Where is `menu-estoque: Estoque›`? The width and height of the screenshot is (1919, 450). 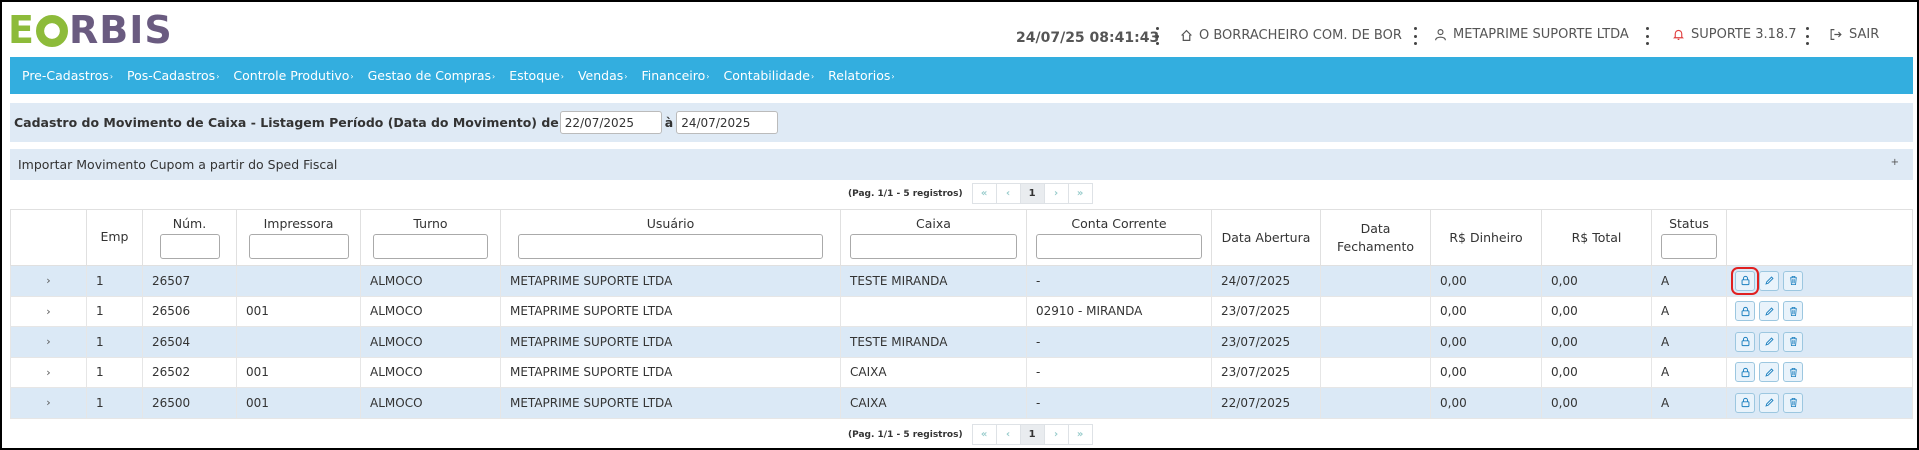
menu-estoque: Estoque› is located at coordinates (536, 75).